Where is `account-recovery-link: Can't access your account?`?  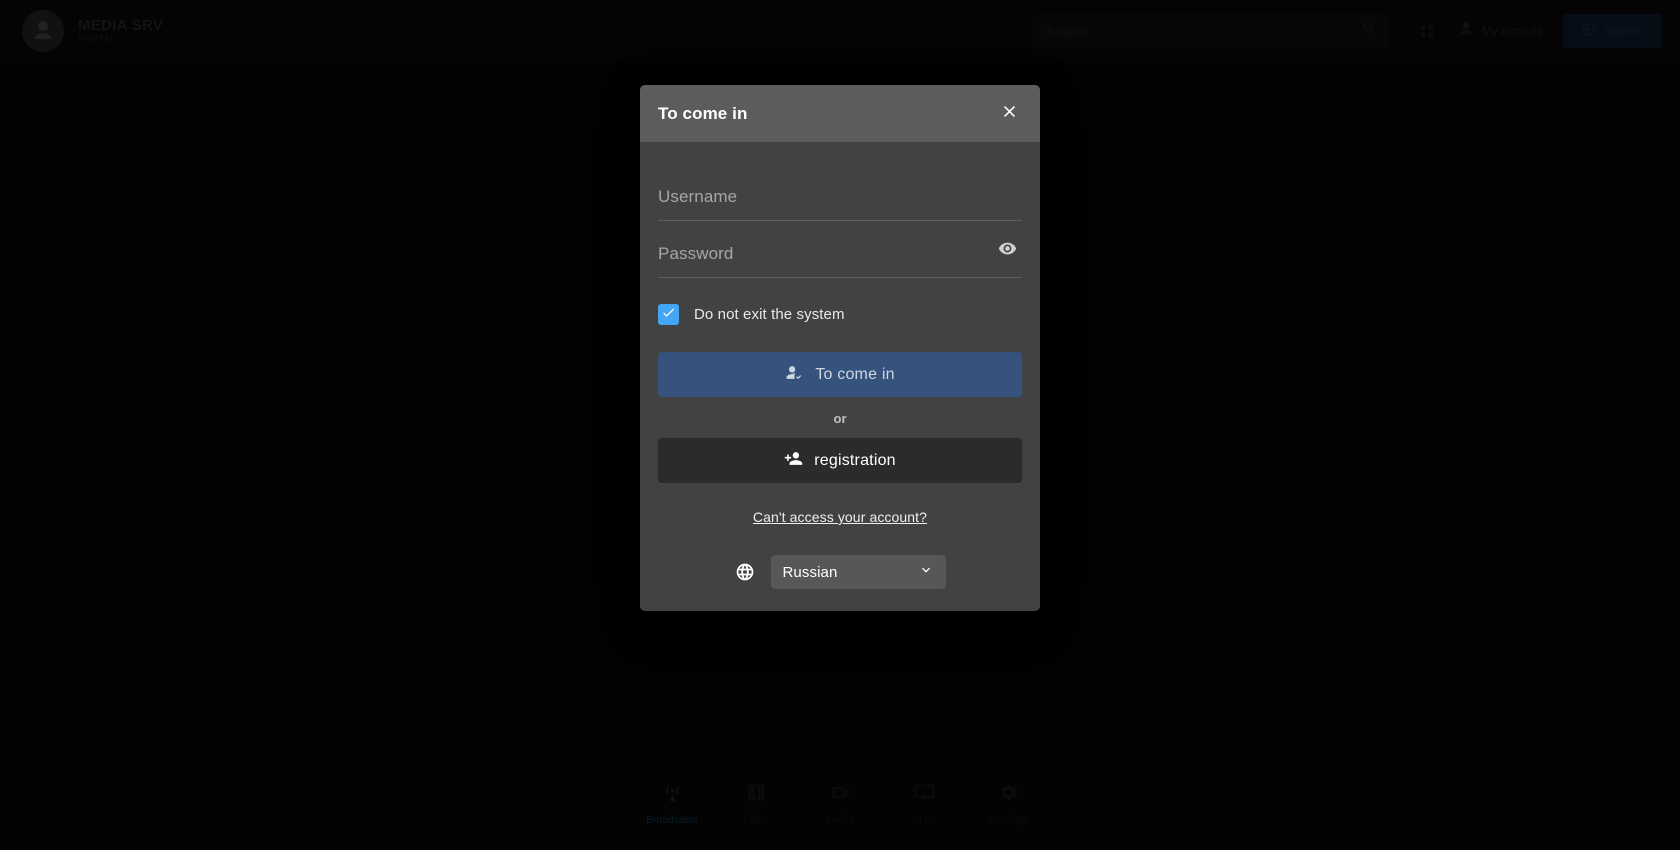 account-recovery-link: Can't access your account? is located at coordinates (840, 517).